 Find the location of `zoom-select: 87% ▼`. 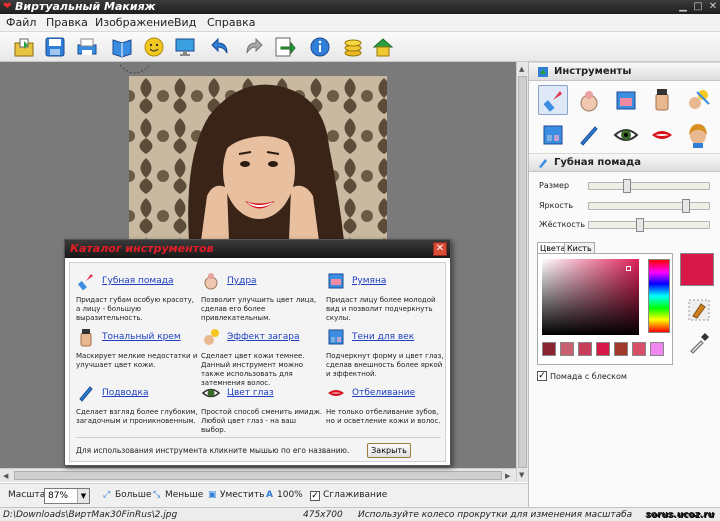

zoom-select: 87% ▼ is located at coordinates (67, 496).